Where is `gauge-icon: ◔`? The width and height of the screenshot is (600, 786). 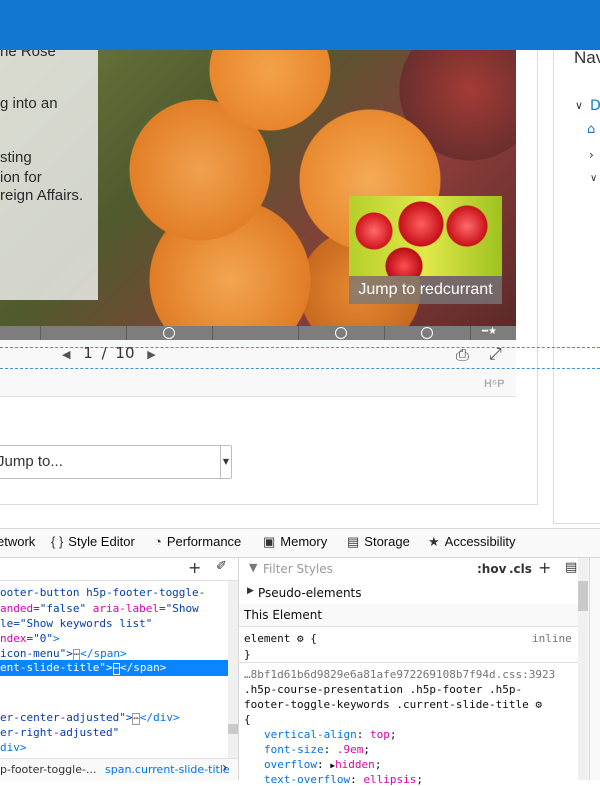 gauge-icon: ◔ is located at coordinates (158, 541).